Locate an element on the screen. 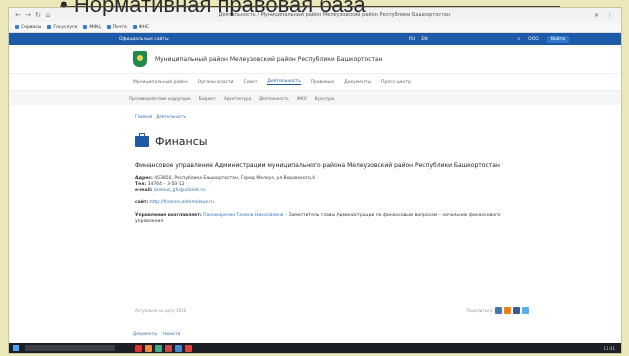  site-url-link: http://finance.admmeleuz.ru is located at coordinates (182, 202).